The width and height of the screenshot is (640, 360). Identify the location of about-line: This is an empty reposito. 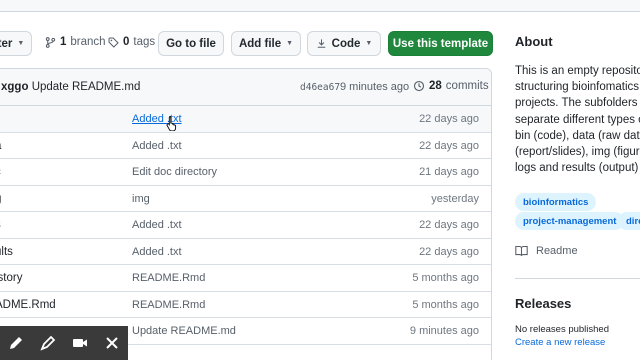
(577, 71).